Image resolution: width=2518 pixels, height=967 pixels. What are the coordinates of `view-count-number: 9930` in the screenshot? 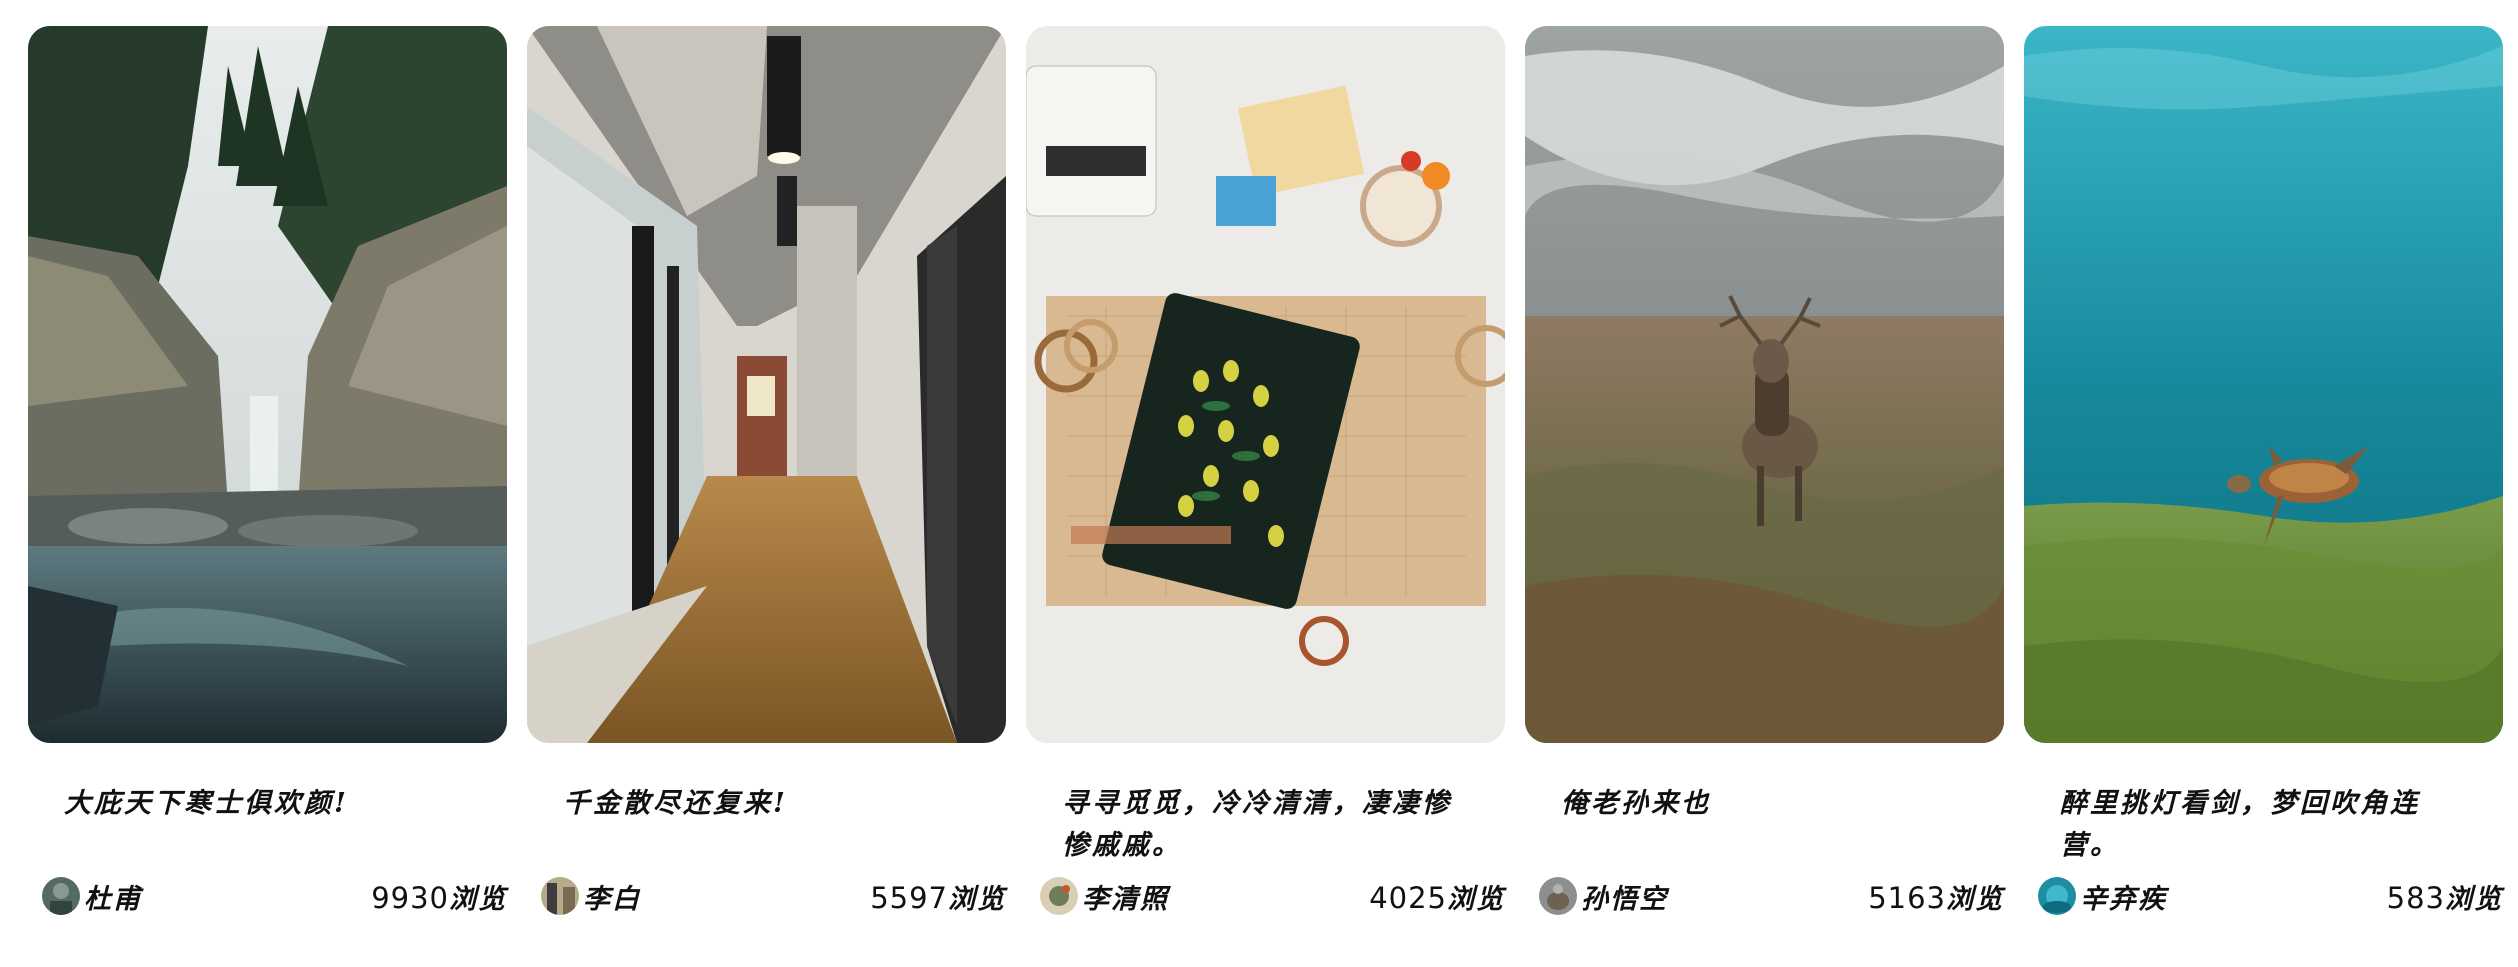 It's located at (410, 897).